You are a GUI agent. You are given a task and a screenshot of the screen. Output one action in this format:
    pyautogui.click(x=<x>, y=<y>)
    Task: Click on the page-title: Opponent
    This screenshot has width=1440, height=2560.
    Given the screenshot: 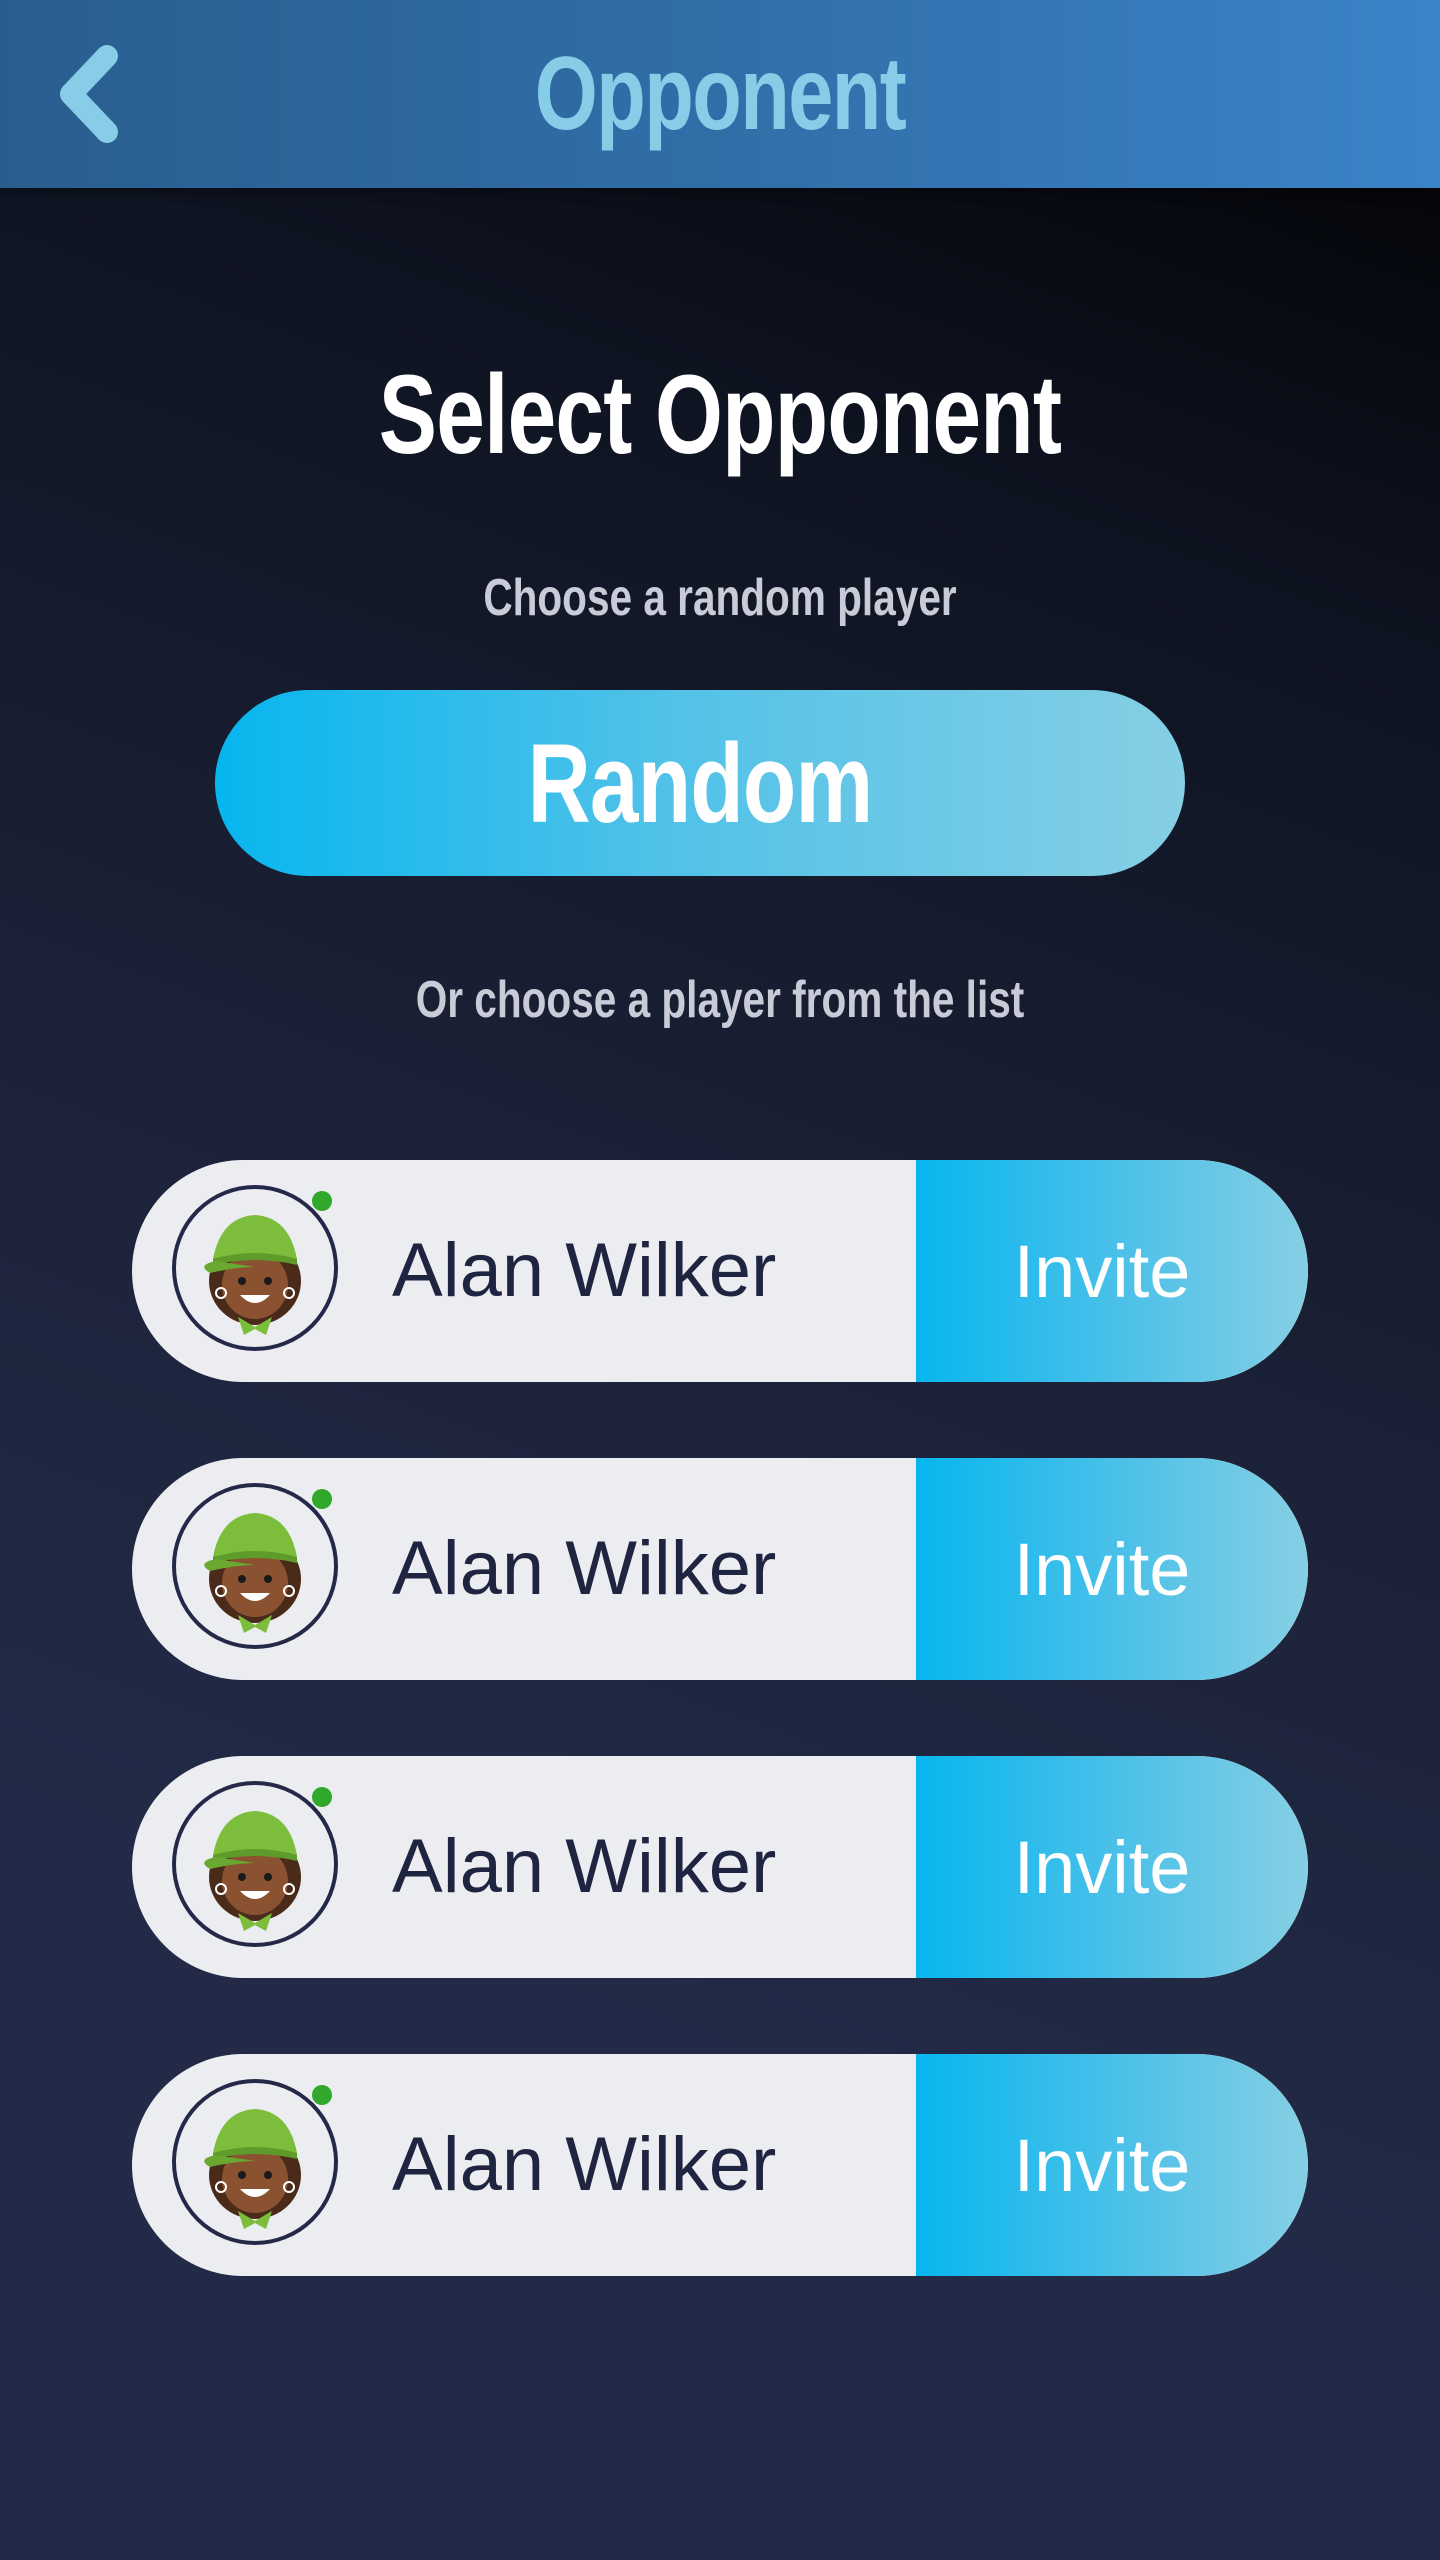 What is the action you would take?
    pyautogui.click(x=720, y=94)
    